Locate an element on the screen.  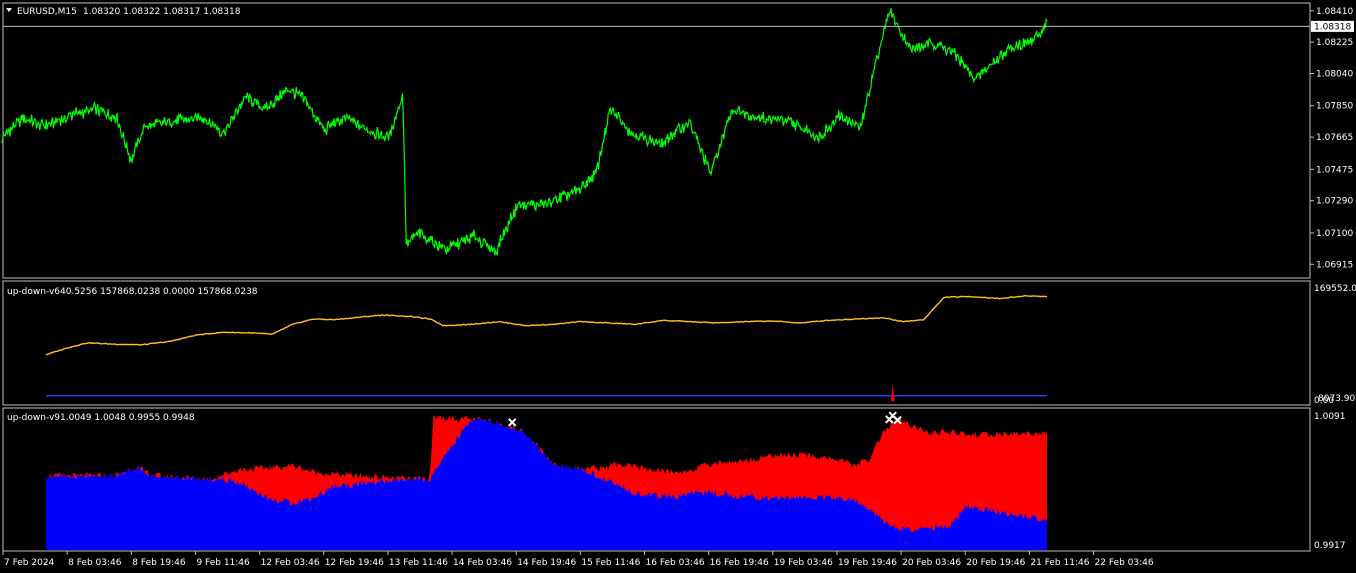
time-tick-label: 14 Feb 19:46 is located at coordinates (546, 563).